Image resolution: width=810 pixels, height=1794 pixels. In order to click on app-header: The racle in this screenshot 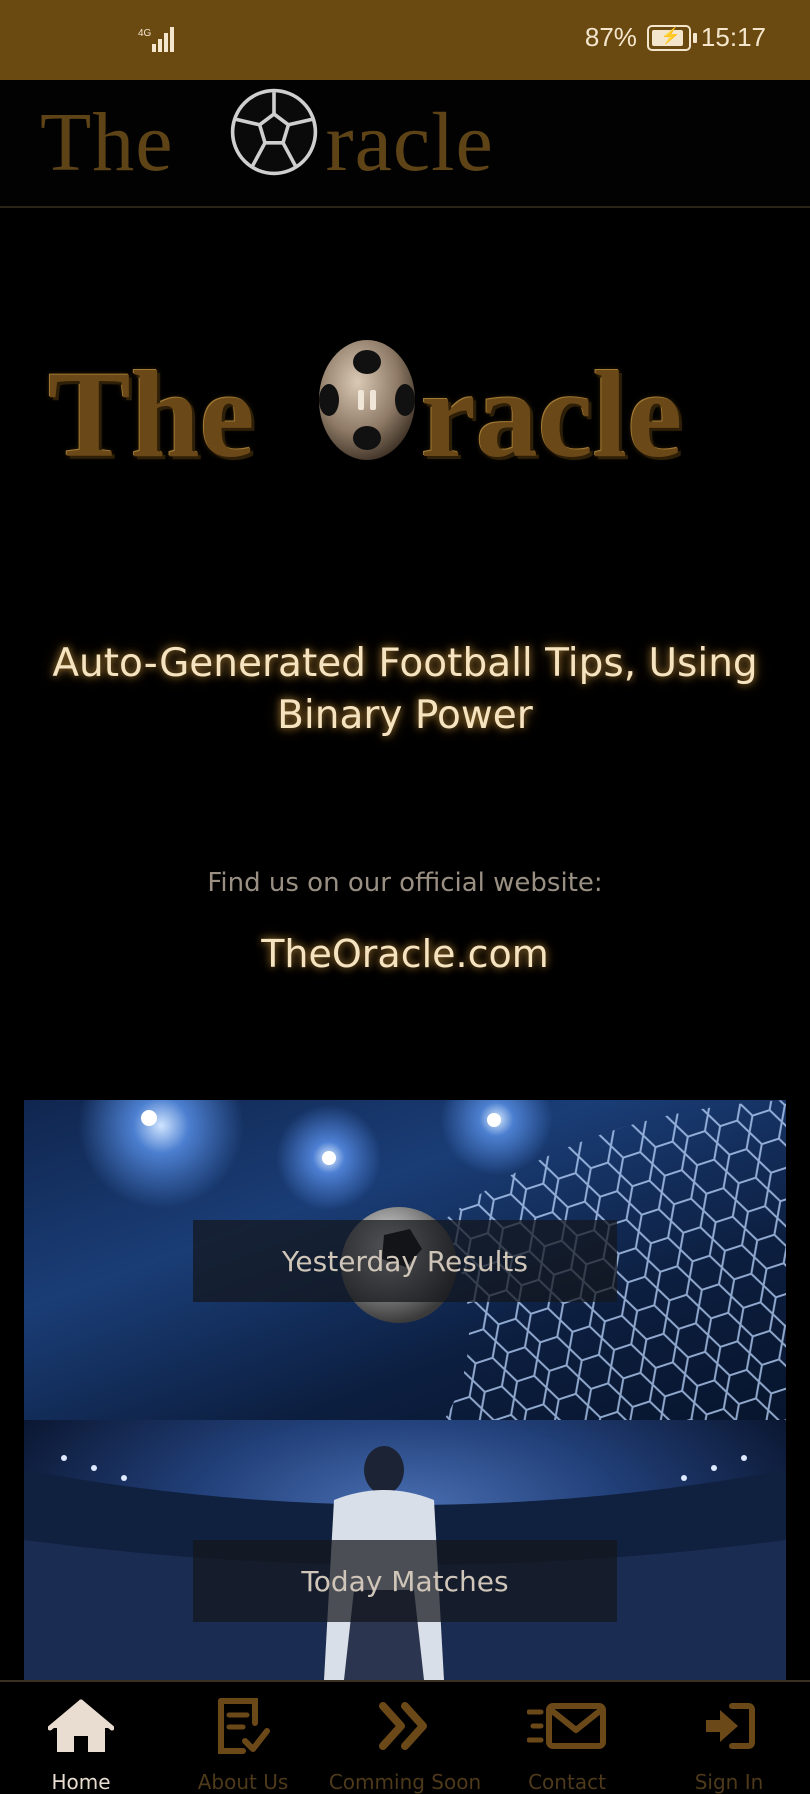, I will do `click(405, 144)`.